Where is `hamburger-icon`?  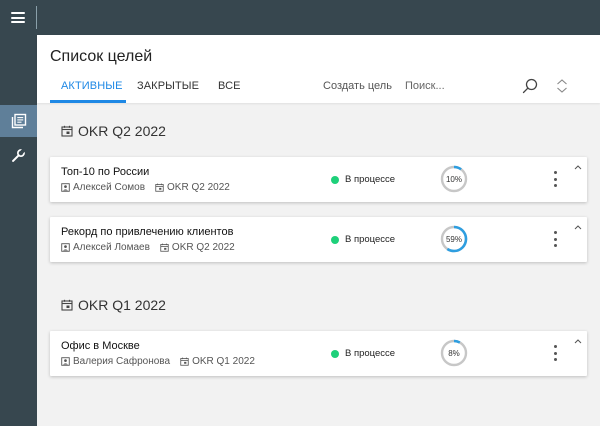 hamburger-icon is located at coordinates (18, 17).